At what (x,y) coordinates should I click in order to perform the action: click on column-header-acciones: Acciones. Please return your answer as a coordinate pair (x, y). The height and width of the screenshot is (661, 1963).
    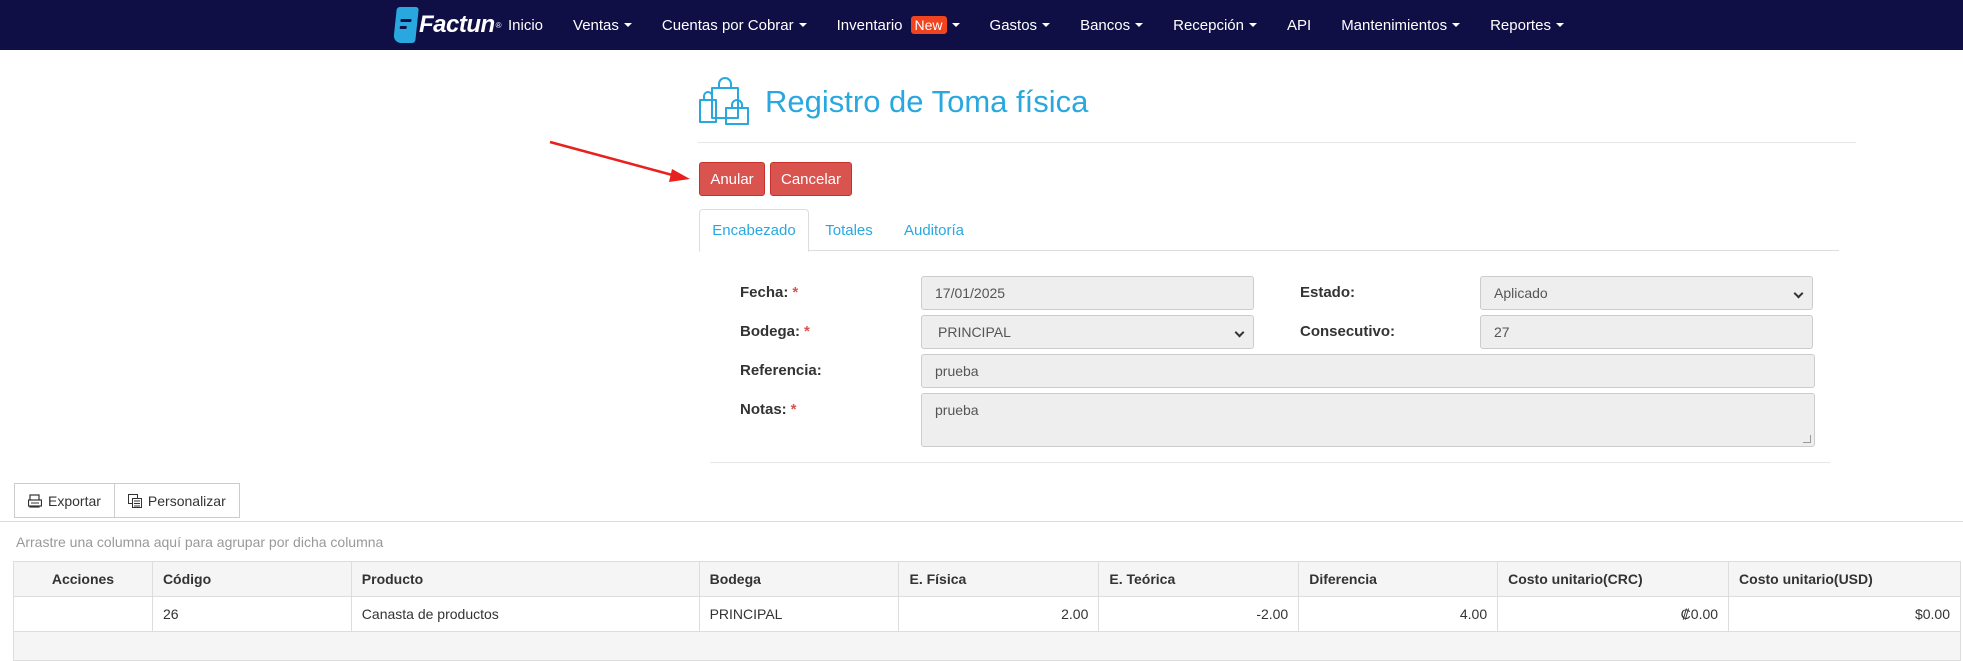
    Looking at the image, I should click on (83, 579).